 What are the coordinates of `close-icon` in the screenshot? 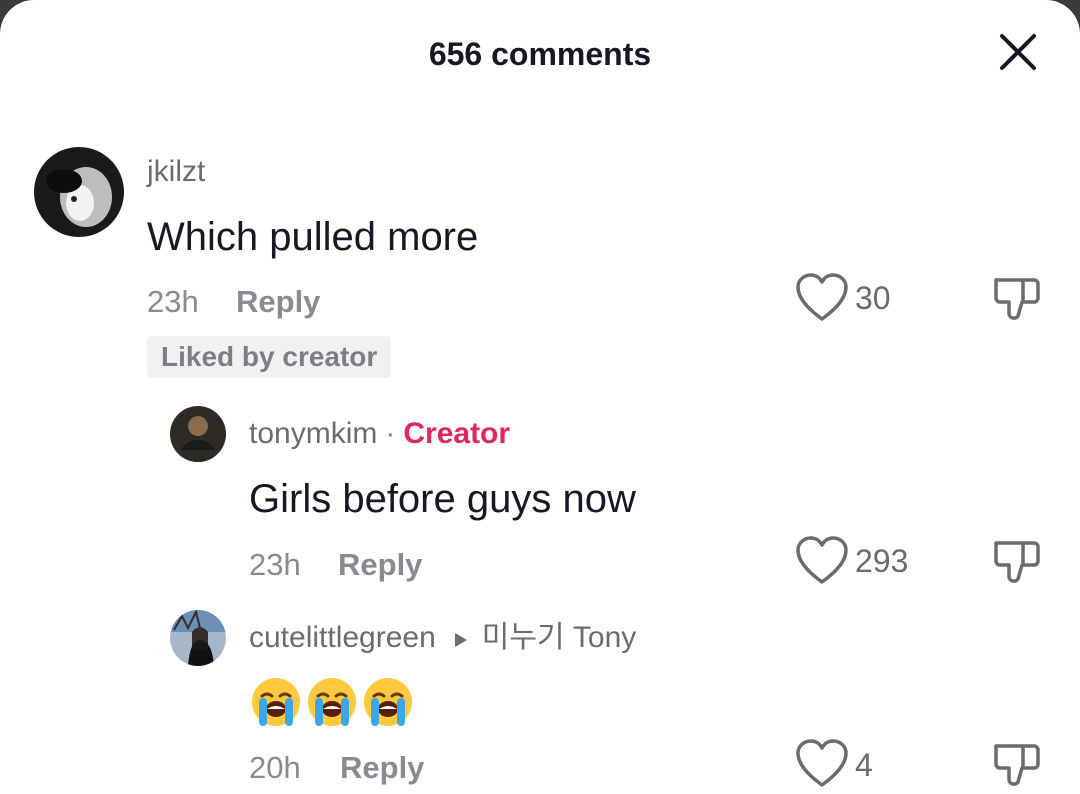 It's located at (1018, 52).